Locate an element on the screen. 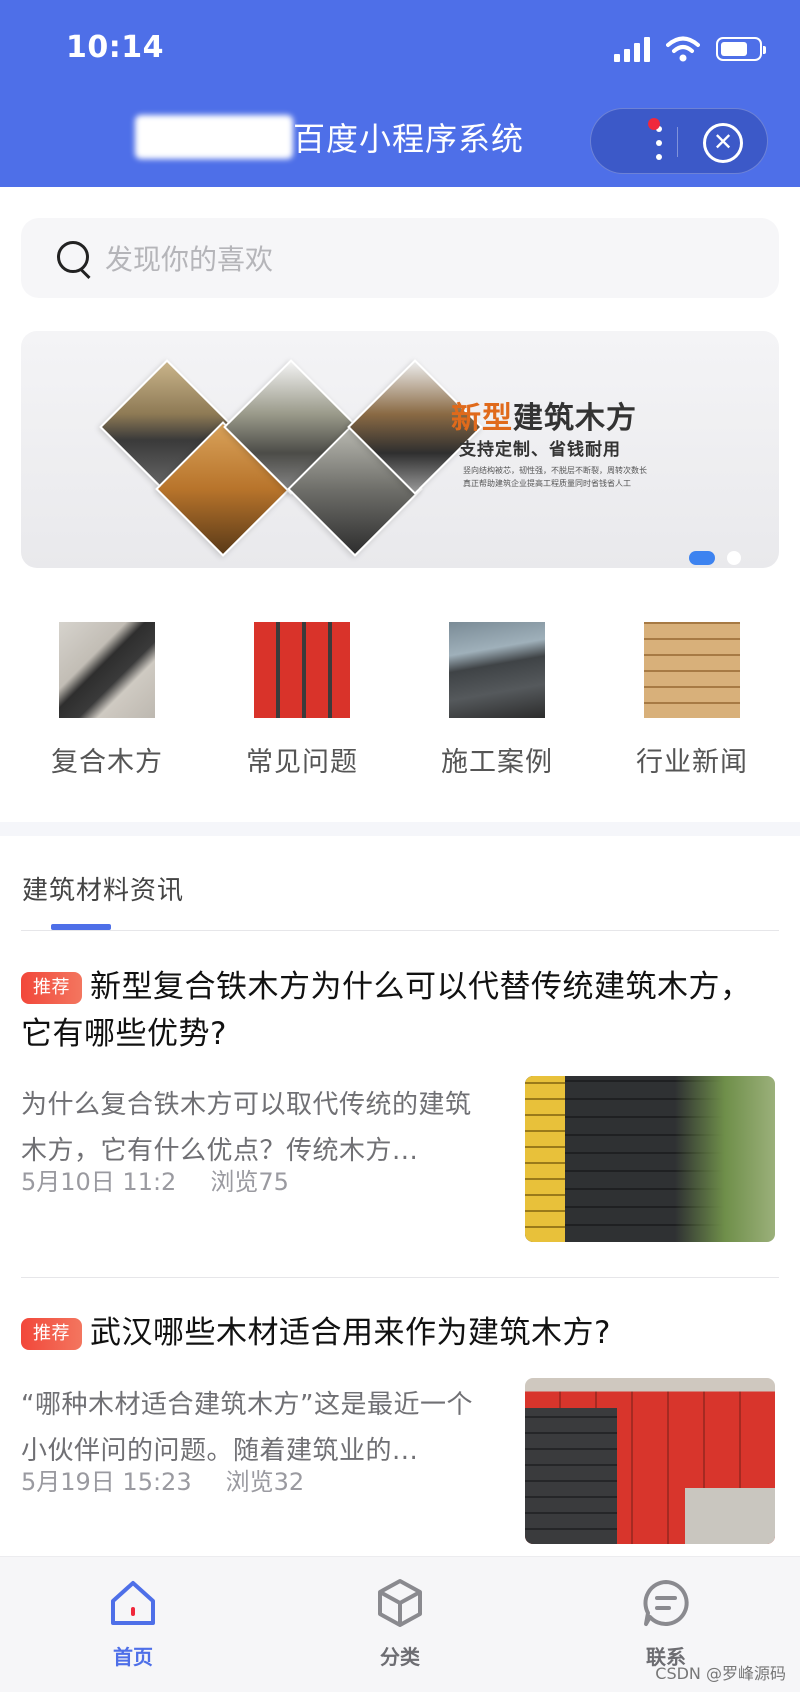  tab-label: 分类 is located at coordinates (400, 1657).